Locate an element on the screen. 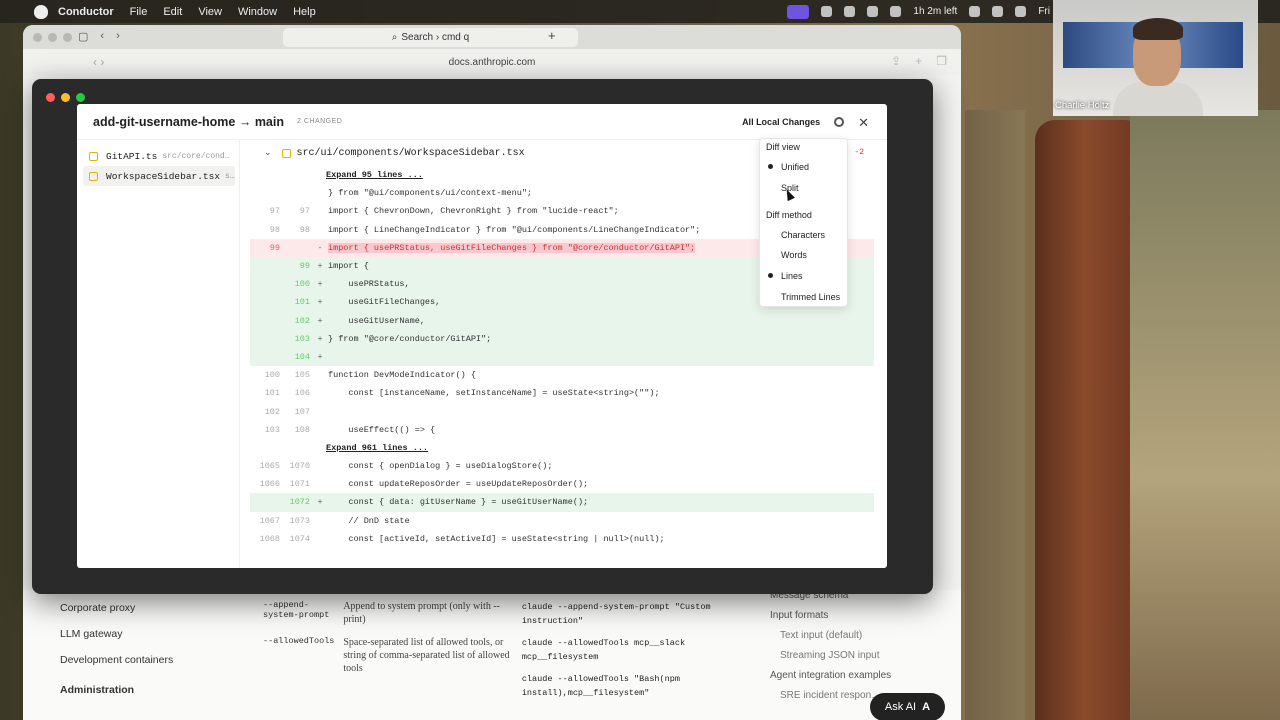  diff-line: 100 105 function DevModeIndicator() { is located at coordinates (562, 375).